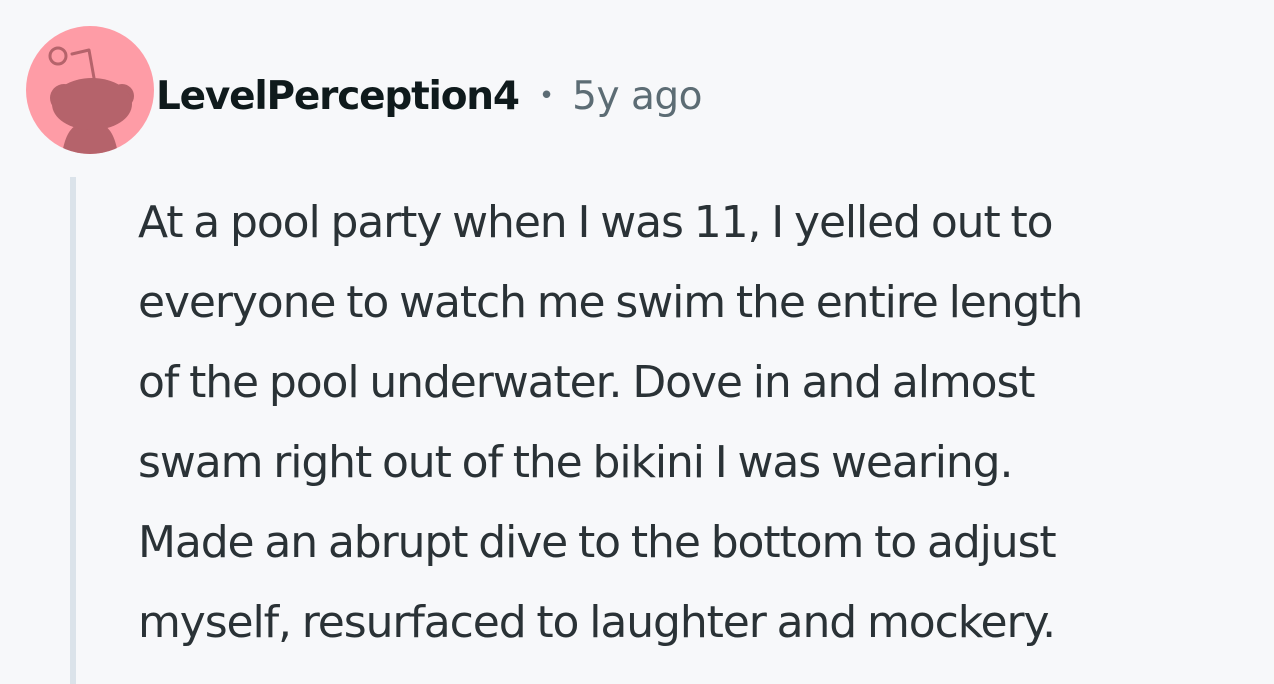 The height and width of the screenshot is (684, 1274). I want to click on user-avatar, so click(90, 90).